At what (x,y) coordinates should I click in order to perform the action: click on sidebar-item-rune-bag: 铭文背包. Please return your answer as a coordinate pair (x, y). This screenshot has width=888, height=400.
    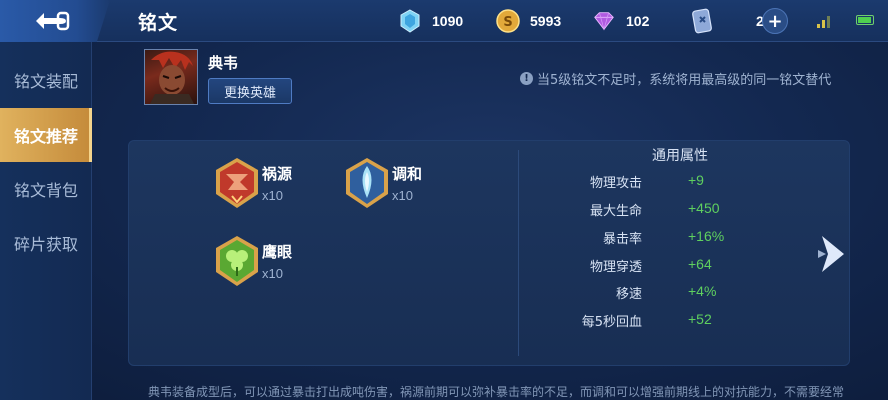
    Looking at the image, I should click on (46, 189).